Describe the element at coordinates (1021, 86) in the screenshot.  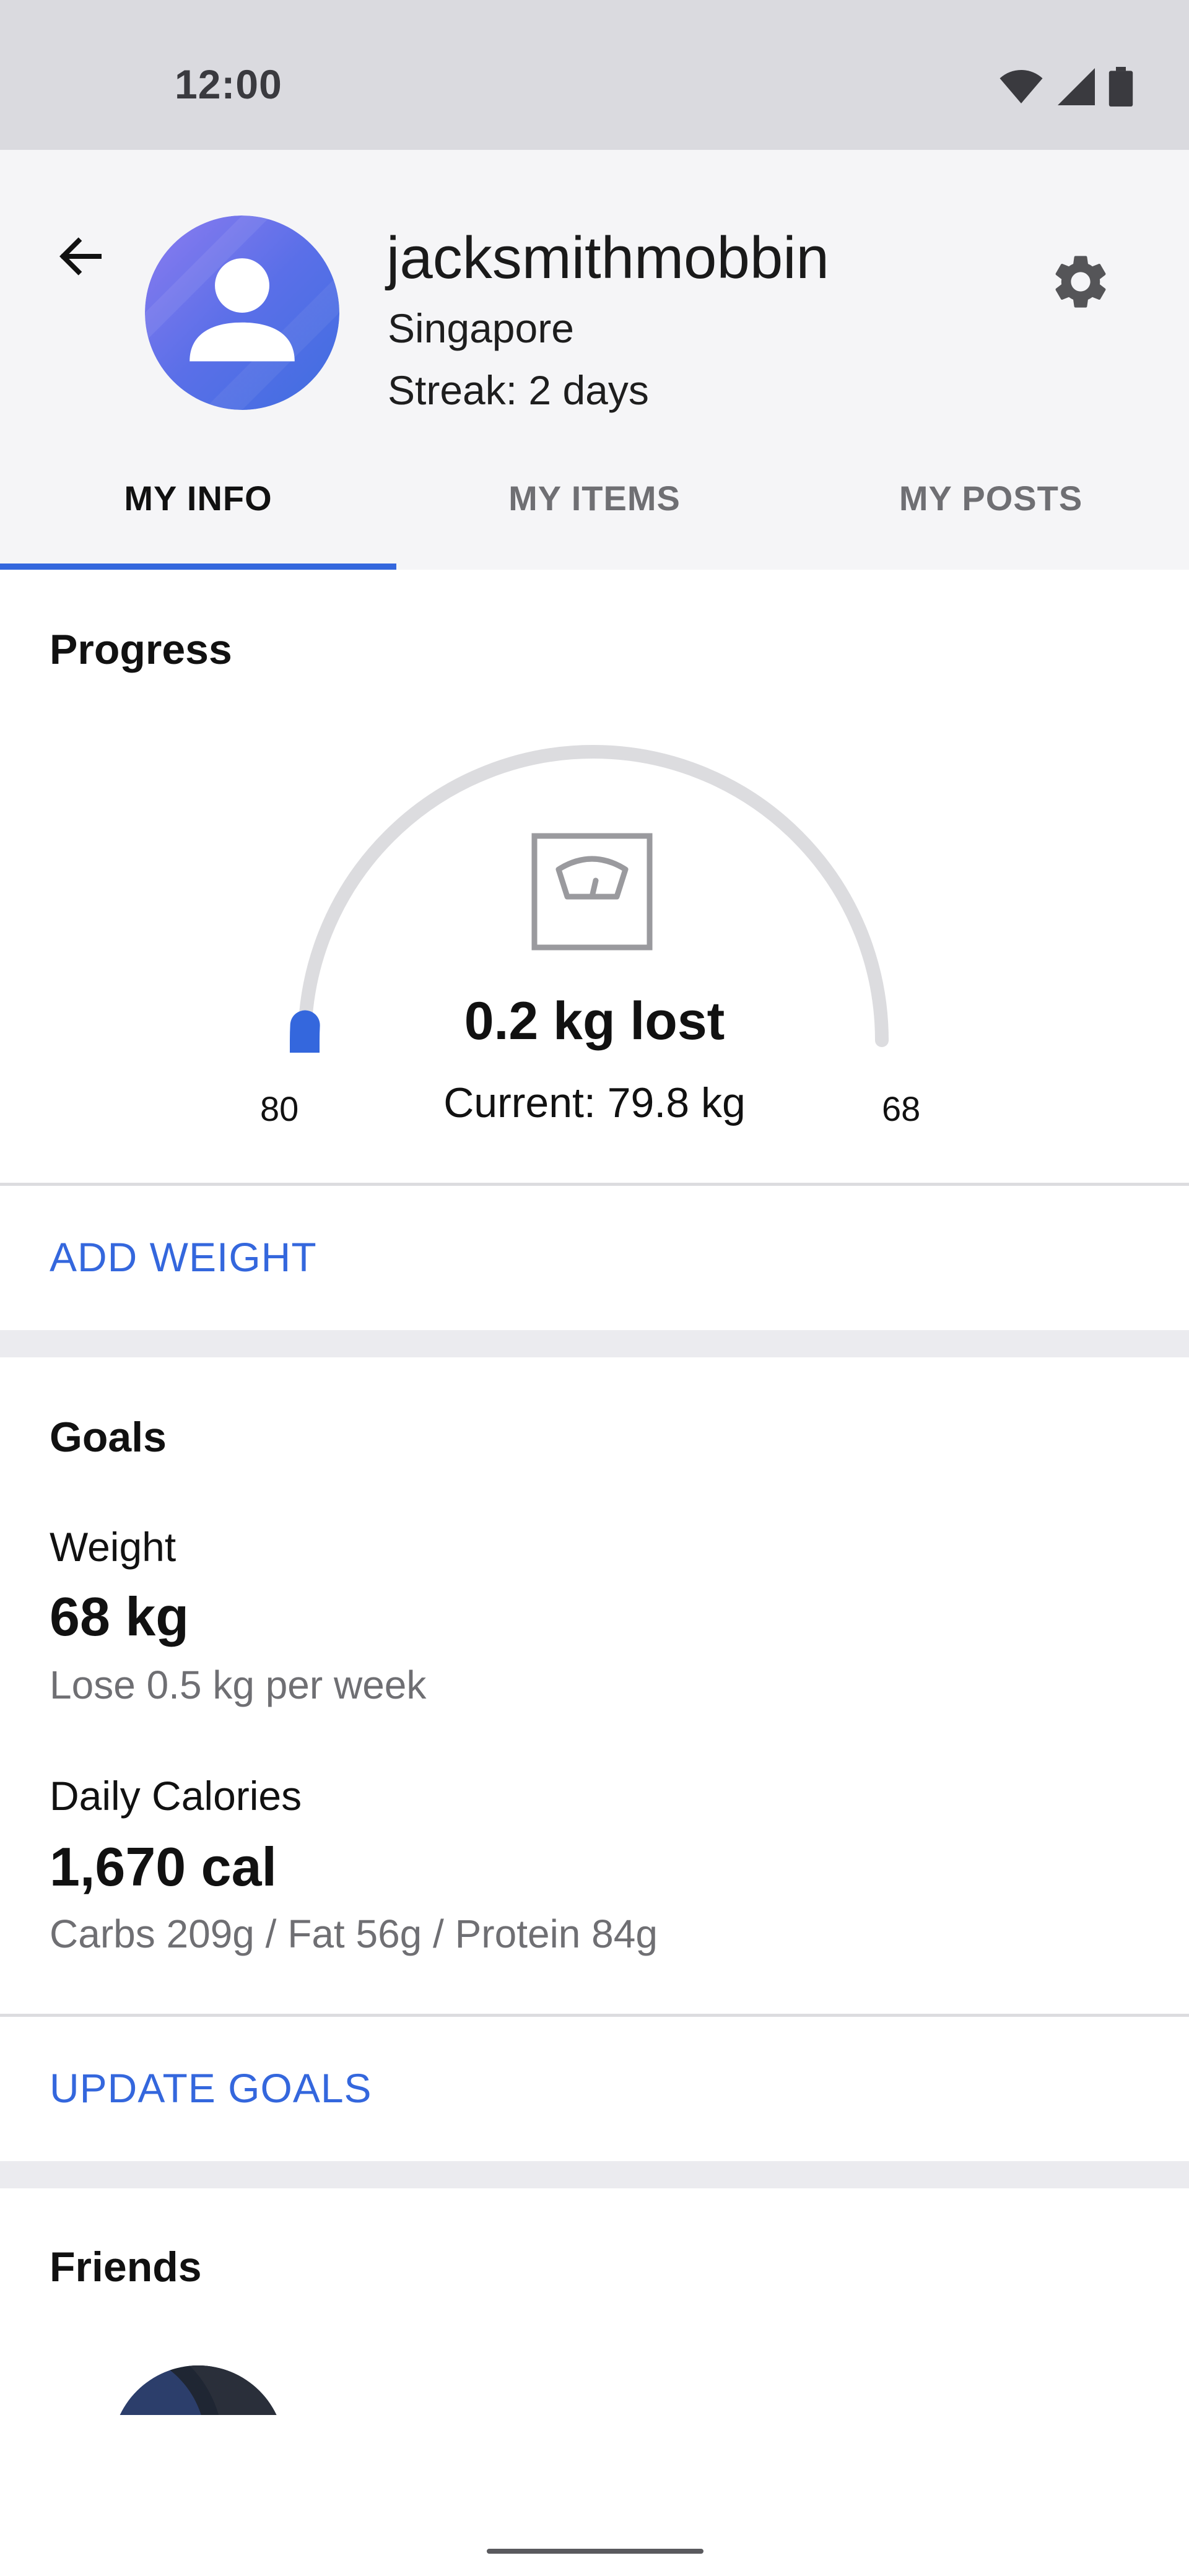
I see `wifi-icon` at that location.